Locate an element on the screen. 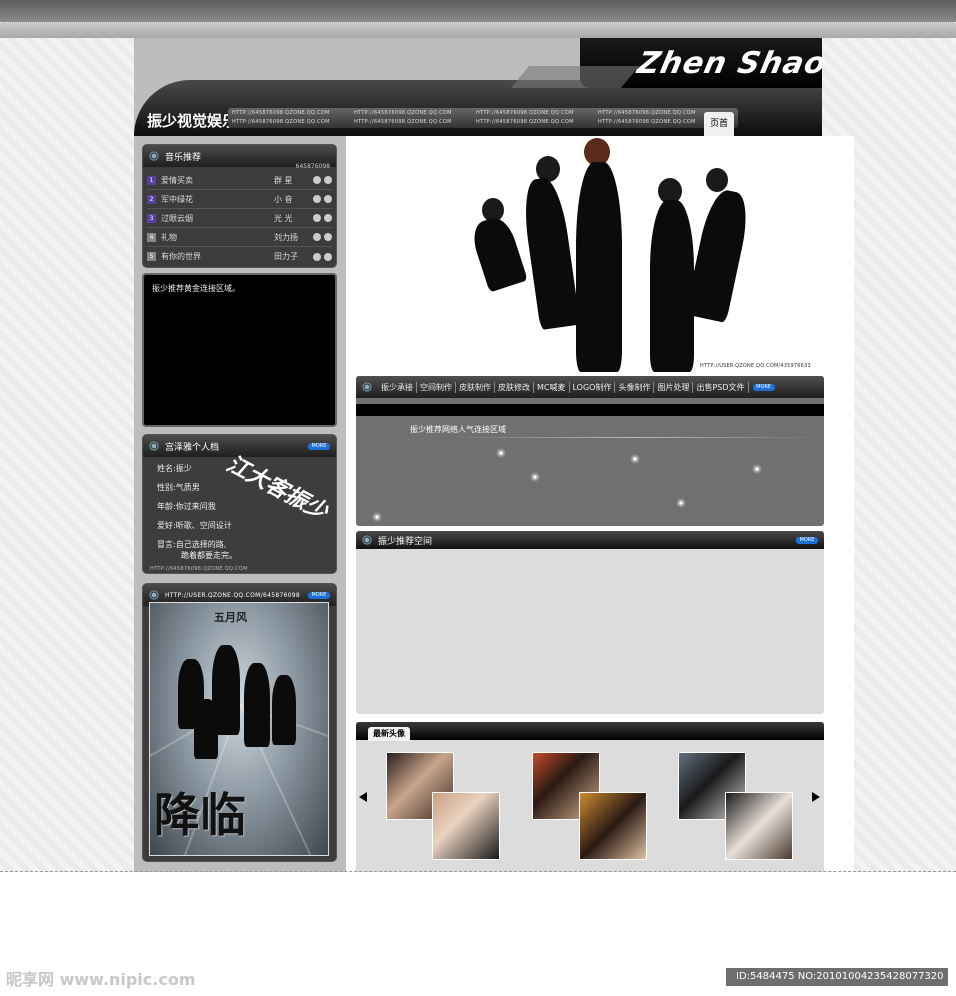 This screenshot has height=996, width=956. poster-title: 降临 is located at coordinates (200, 815).